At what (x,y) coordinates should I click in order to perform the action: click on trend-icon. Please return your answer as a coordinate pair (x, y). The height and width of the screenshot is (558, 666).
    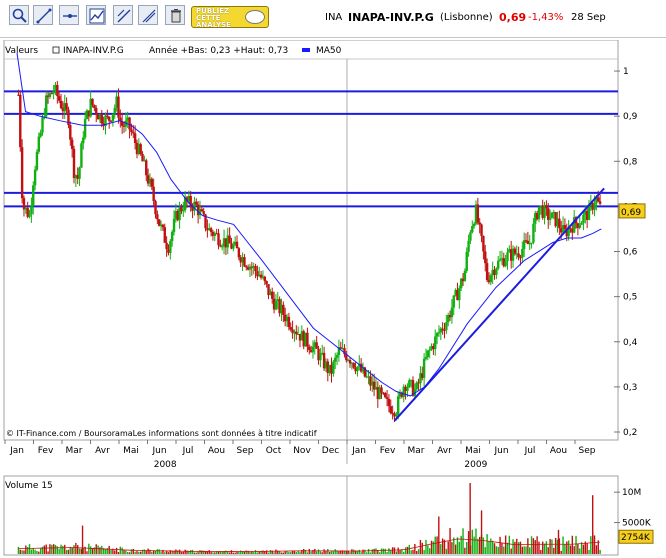
    Looking at the image, I should click on (123, 15).